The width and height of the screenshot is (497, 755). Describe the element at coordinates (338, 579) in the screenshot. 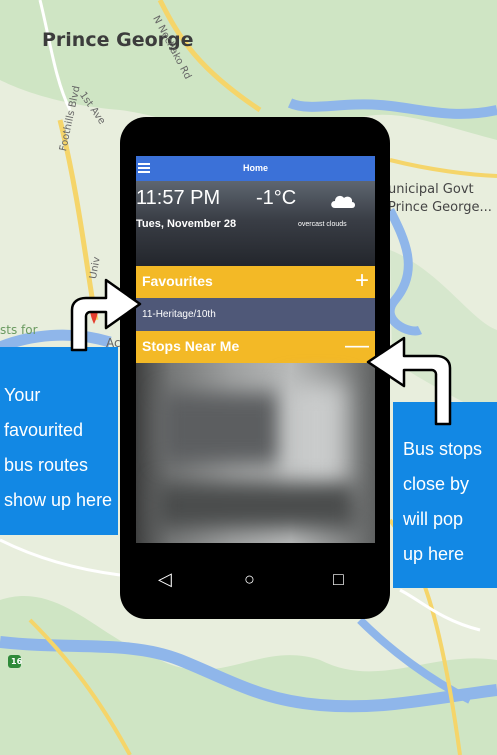

I see `recent-apps-icon: □` at that location.